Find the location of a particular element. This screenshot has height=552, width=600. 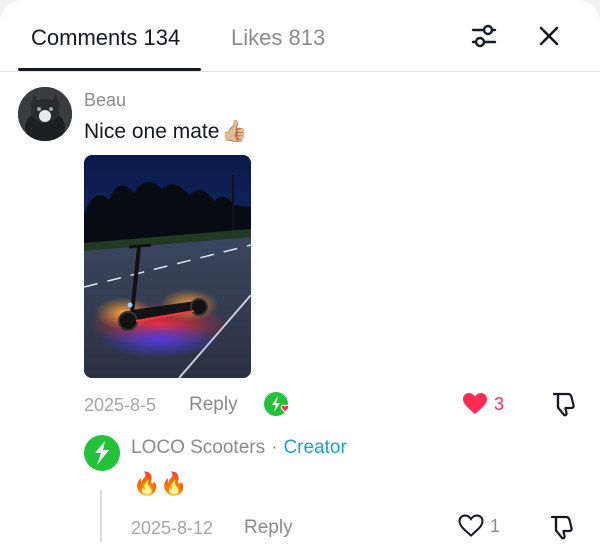

scooter-photo-image is located at coordinates (167, 266).